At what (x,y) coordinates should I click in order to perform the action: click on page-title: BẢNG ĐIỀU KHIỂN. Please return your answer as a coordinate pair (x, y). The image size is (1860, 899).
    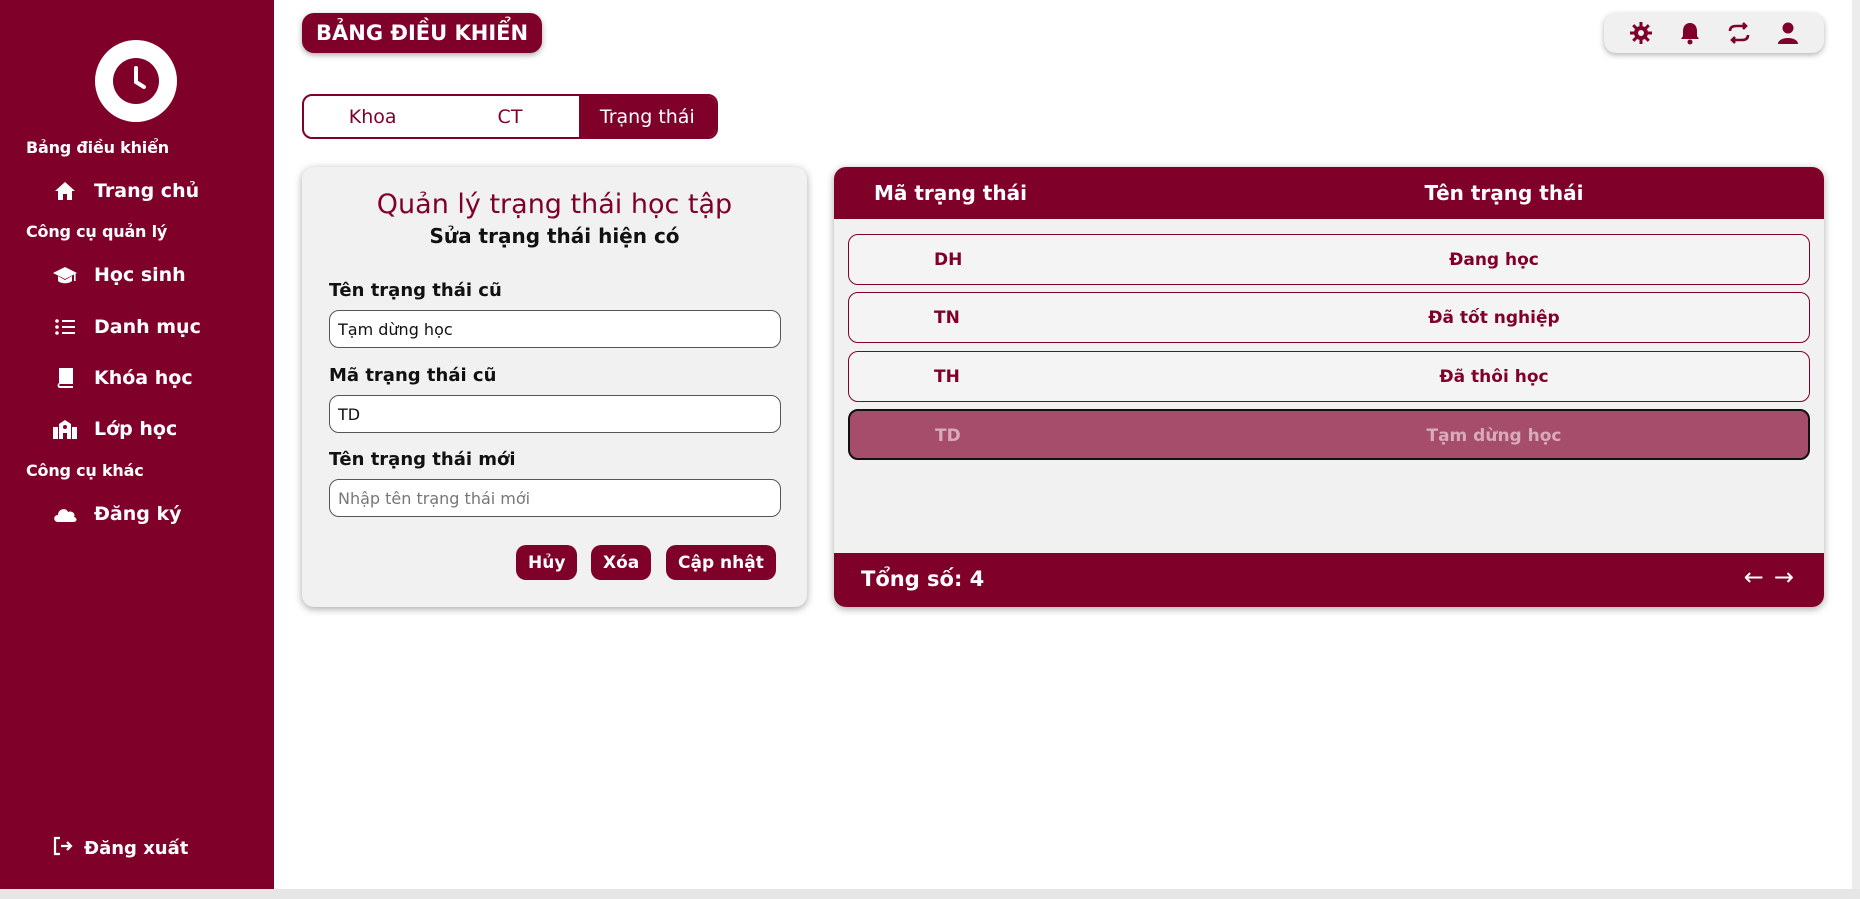
    Looking at the image, I should click on (422, 33).